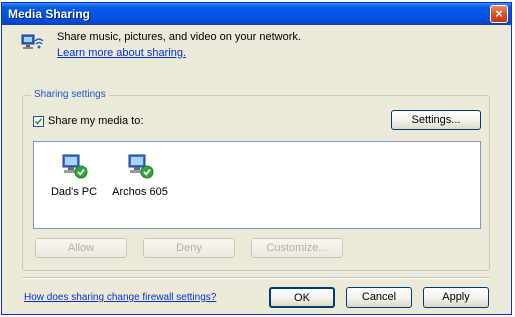  What do you see at coordinates (96, 121) in the screenshot?
I see `share-media-label: Share my media to:` at bounding box center [96, 121].